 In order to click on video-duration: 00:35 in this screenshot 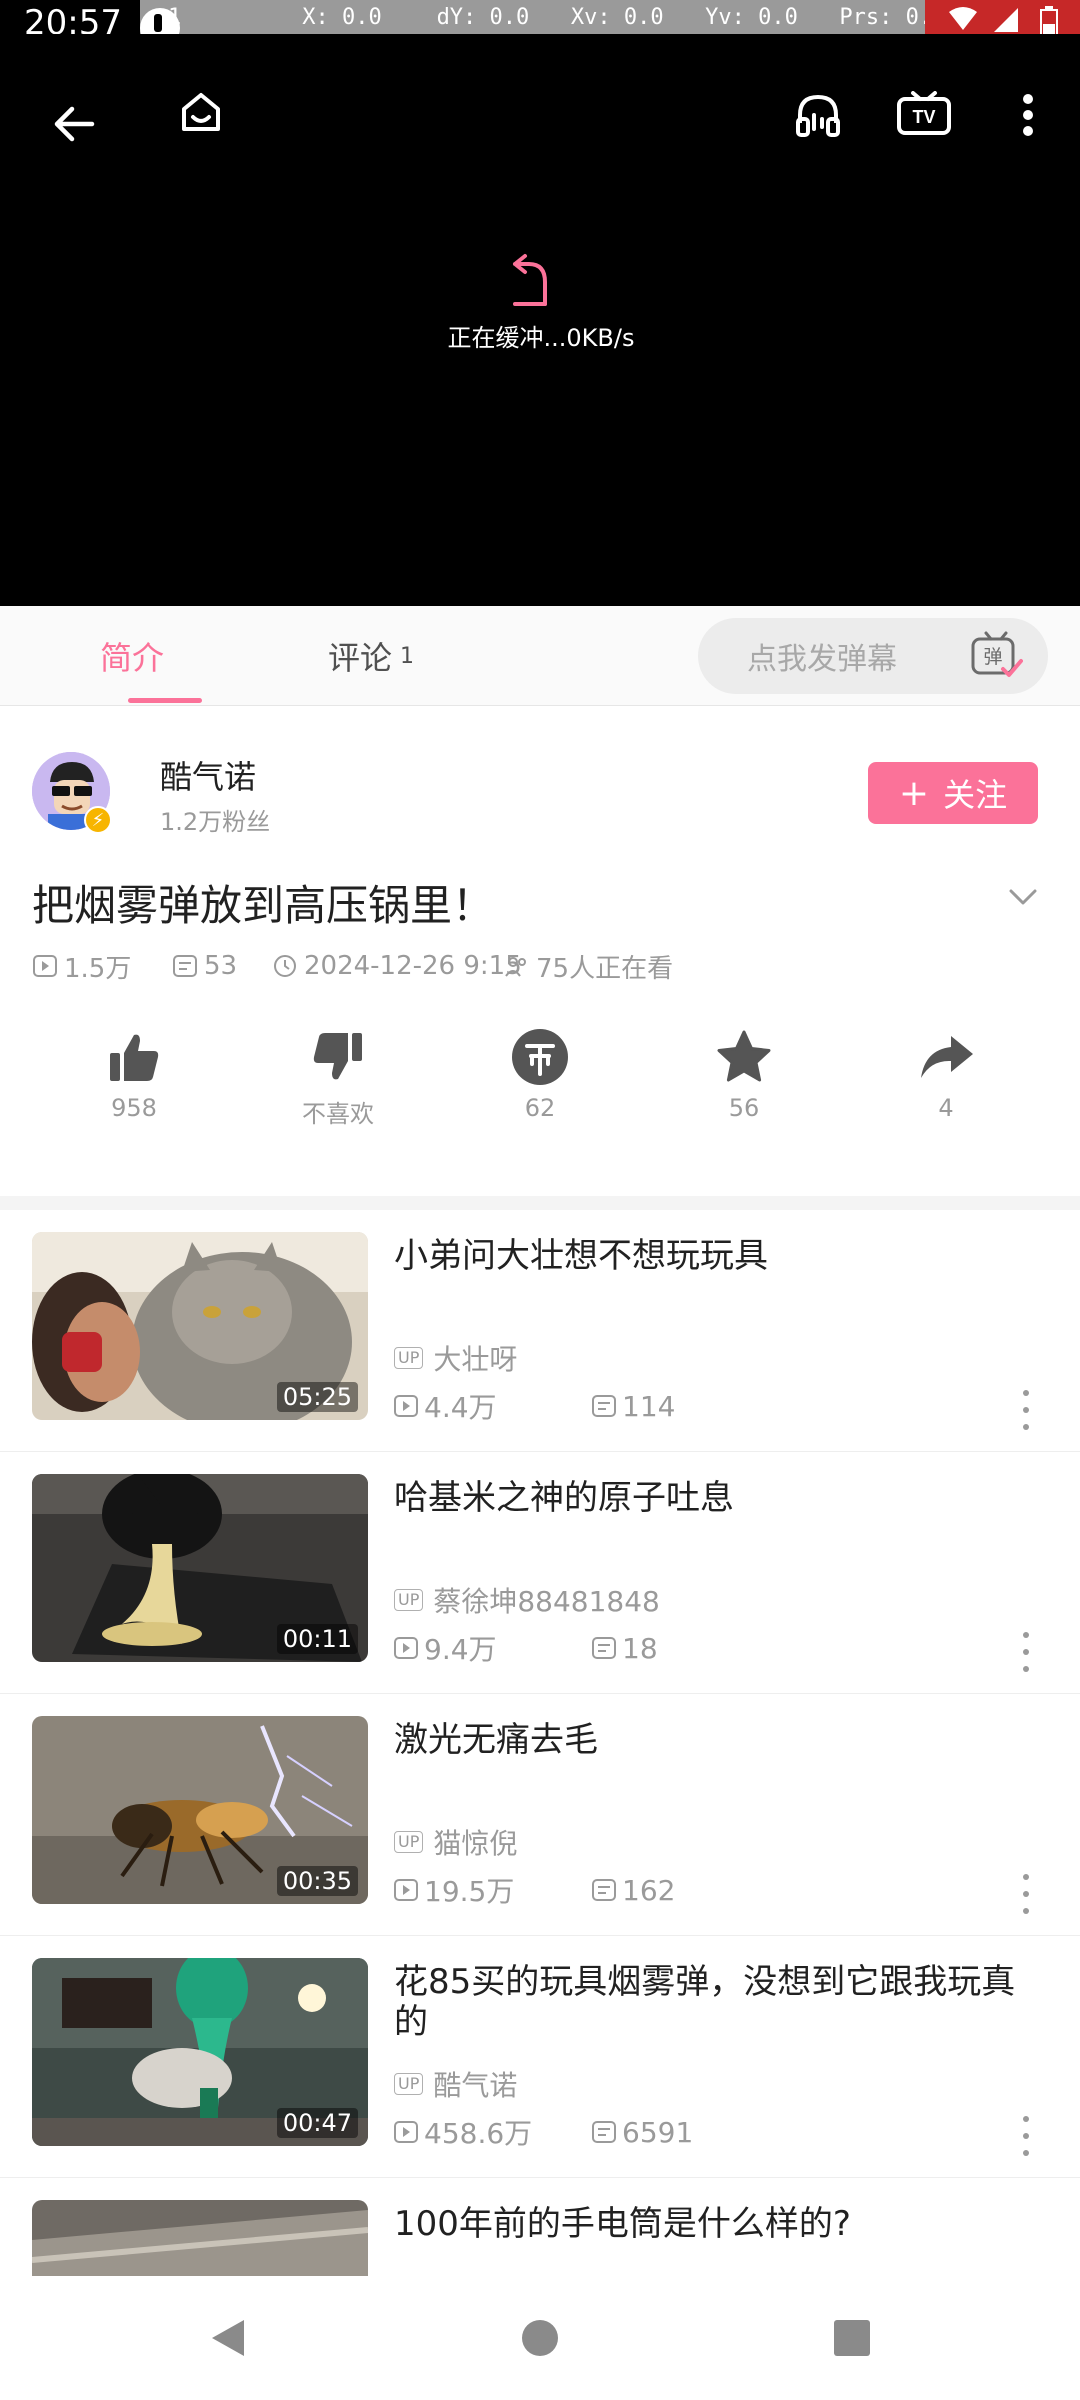, I will do `click(317, 1881)`.